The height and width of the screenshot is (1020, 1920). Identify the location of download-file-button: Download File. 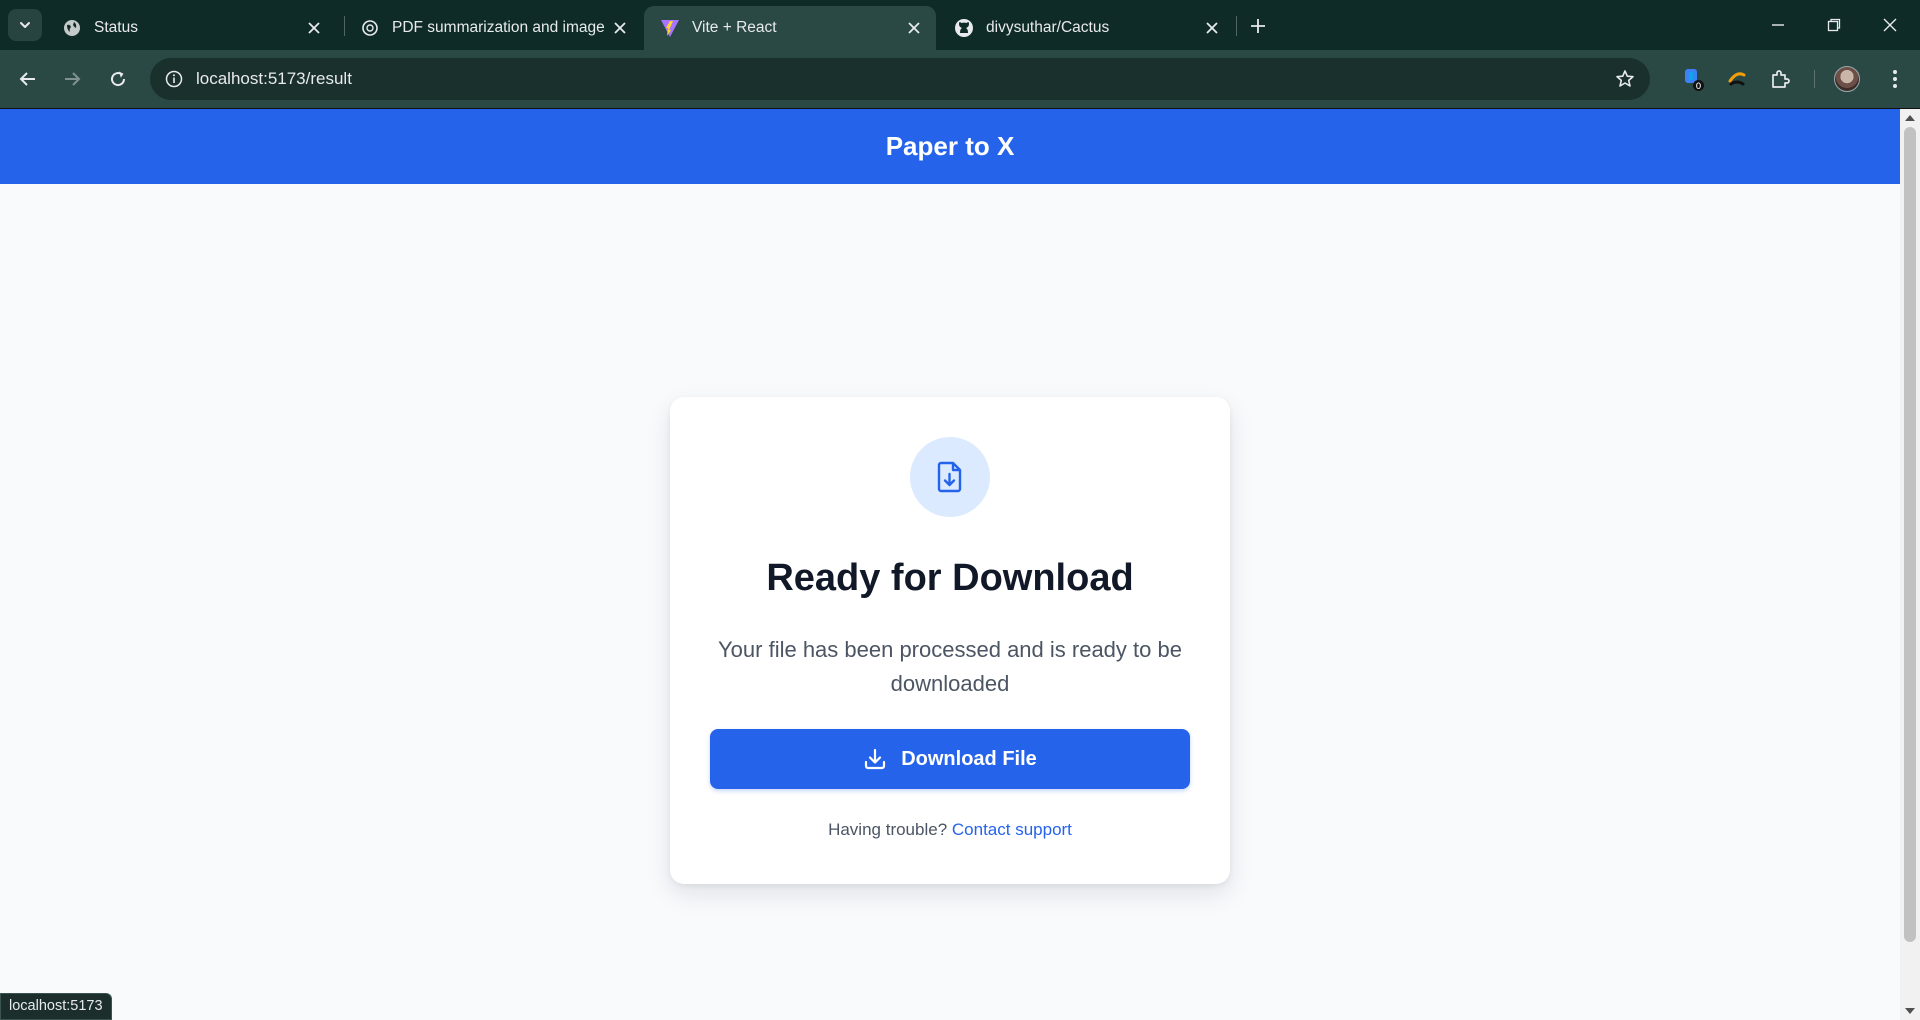
(950, 759).